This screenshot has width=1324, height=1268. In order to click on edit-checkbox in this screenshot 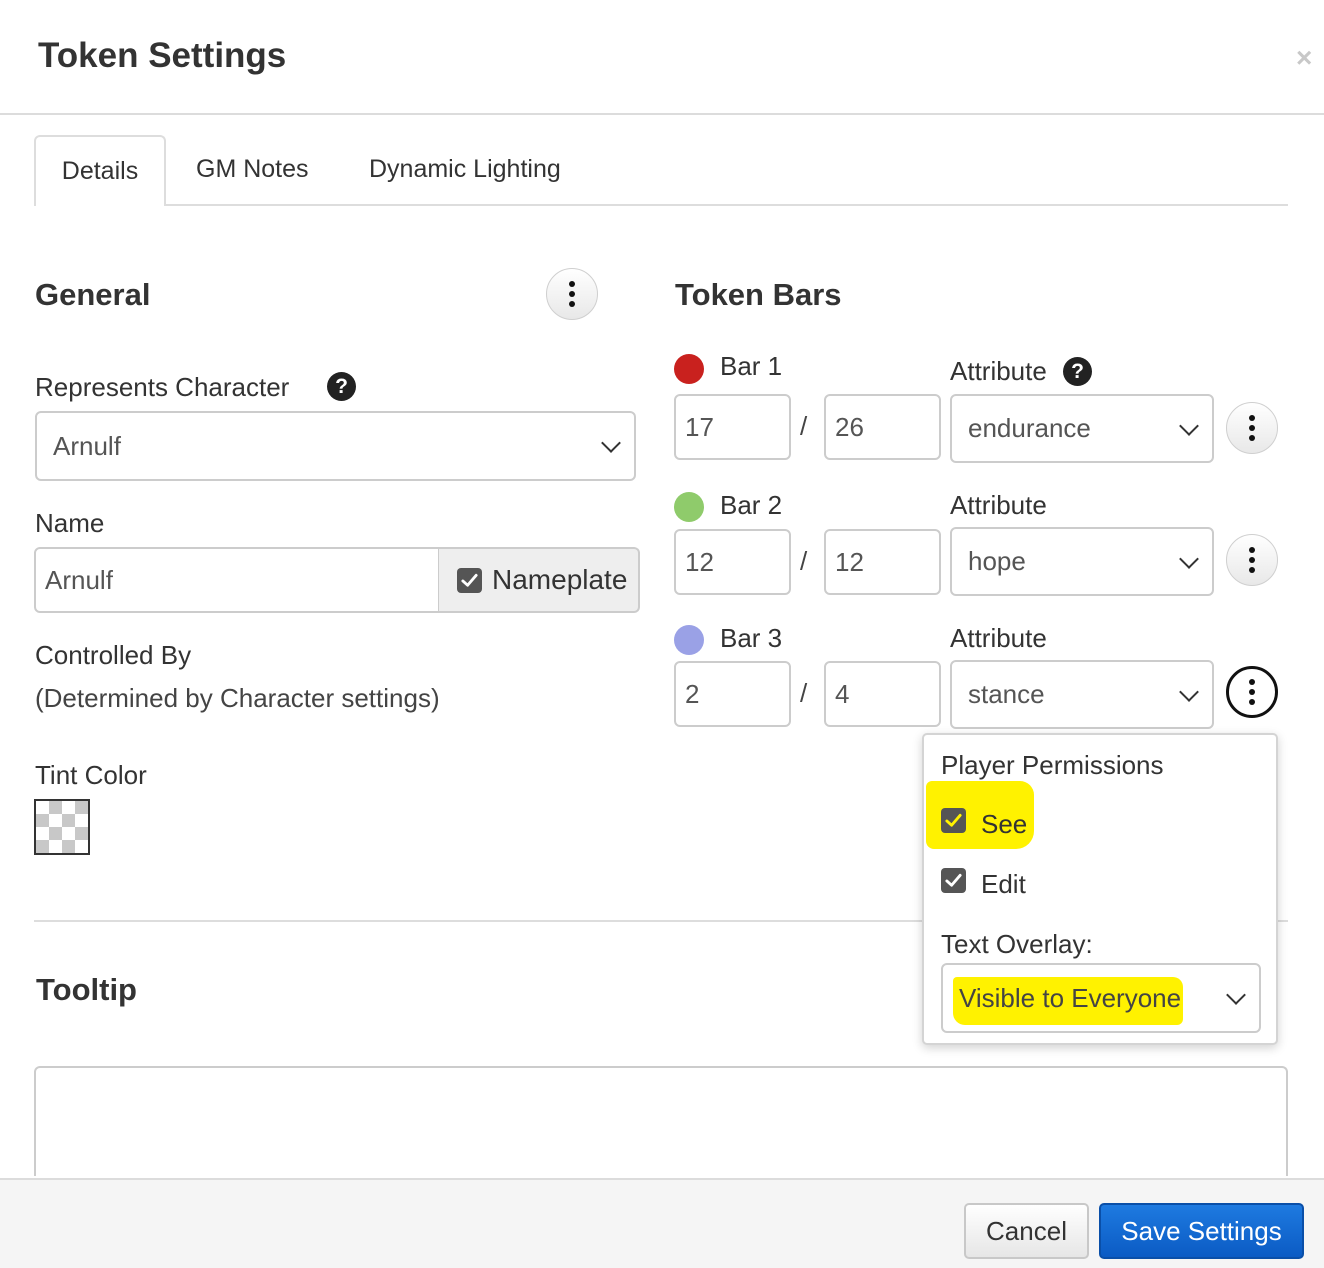, I will do `click(953, 880)`.